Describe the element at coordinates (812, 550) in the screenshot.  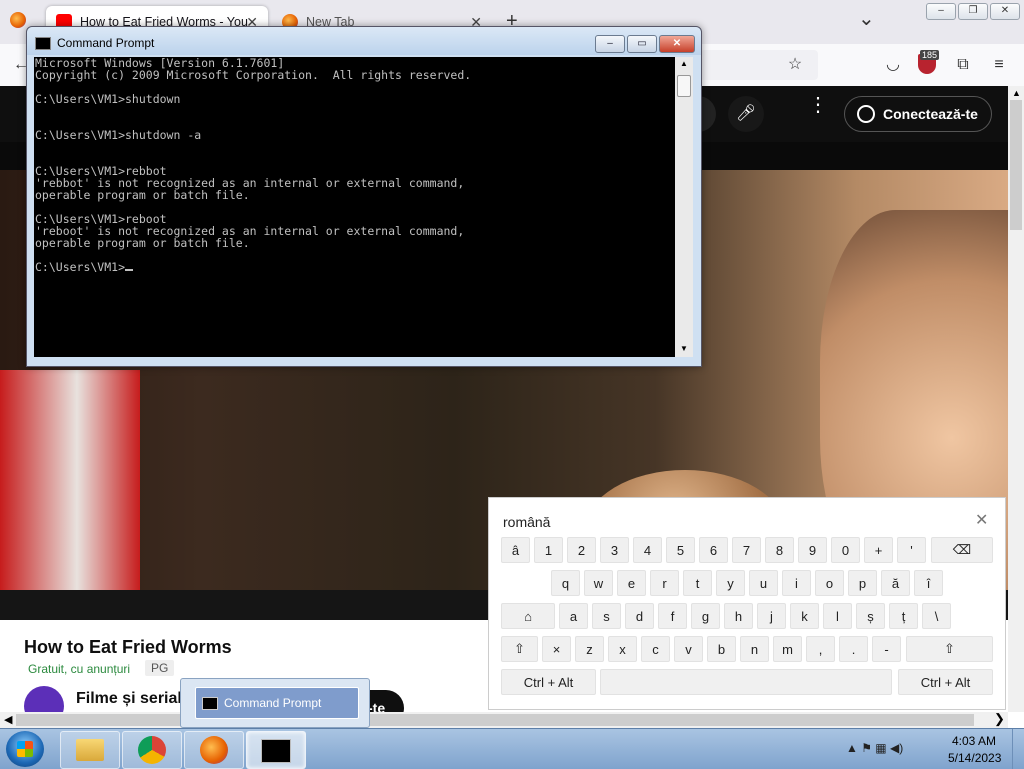
I see `key-9: 9` at that location.